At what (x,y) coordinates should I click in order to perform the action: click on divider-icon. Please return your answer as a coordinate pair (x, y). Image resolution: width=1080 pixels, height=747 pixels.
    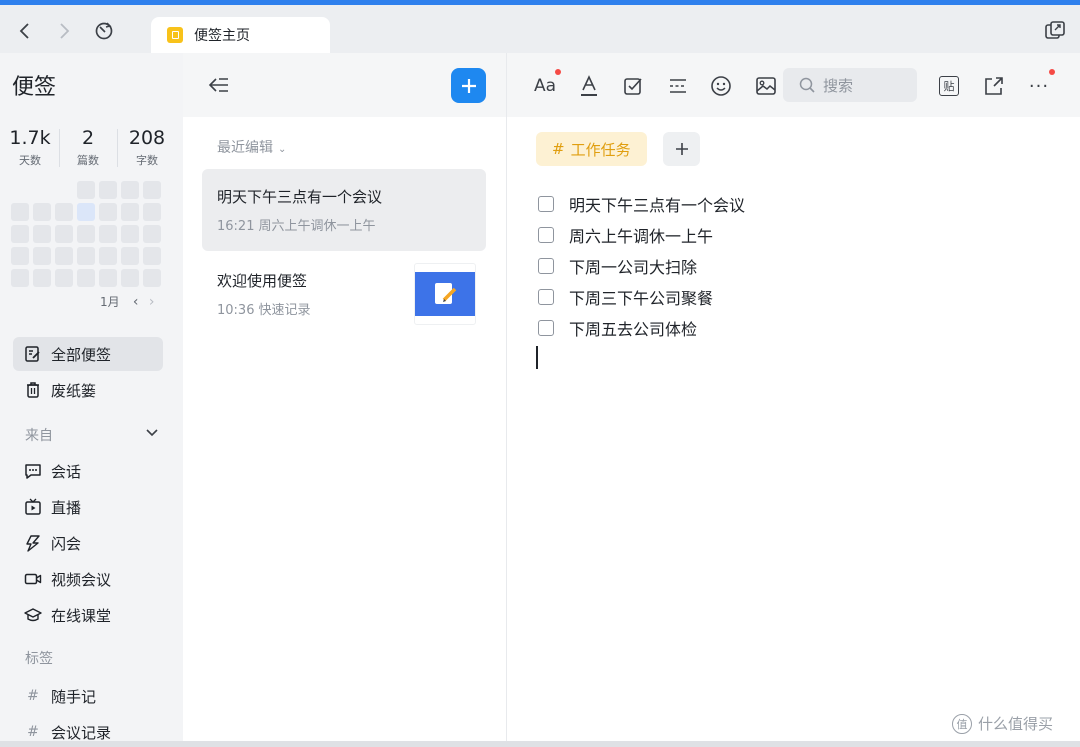
    Looking at the image, I should click on (678, 86).